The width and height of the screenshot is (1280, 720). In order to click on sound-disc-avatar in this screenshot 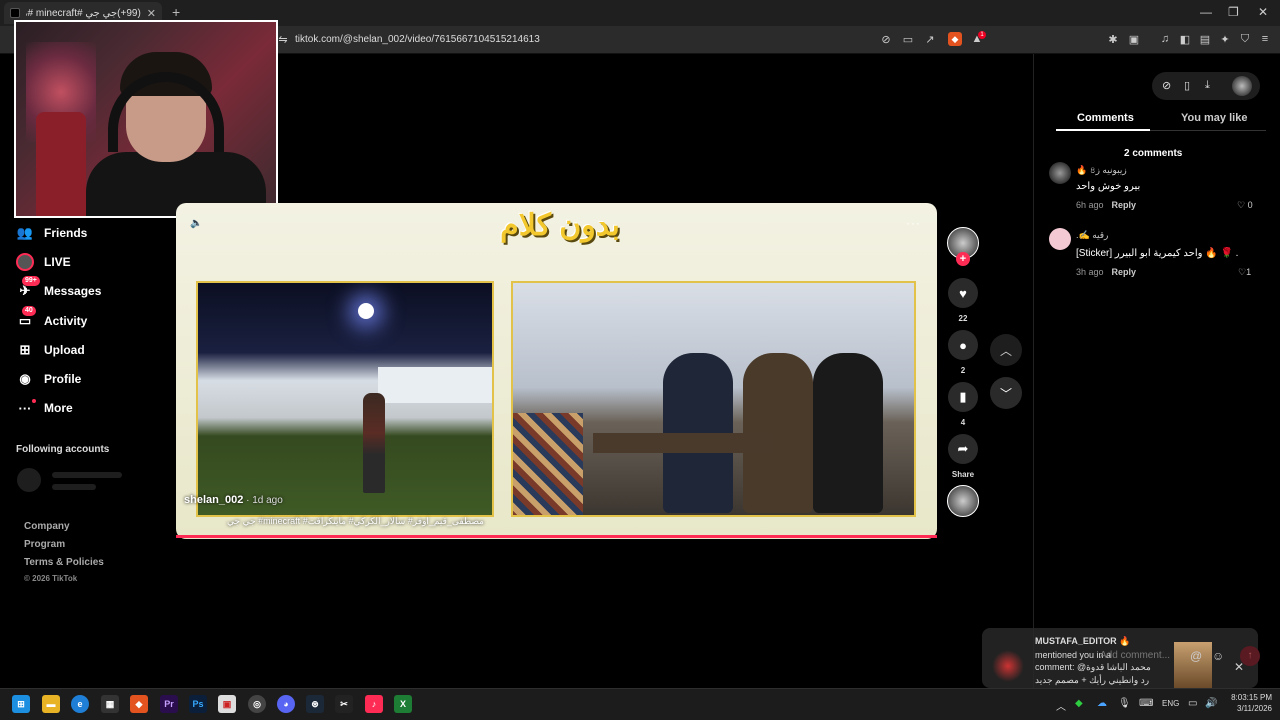, I will do `click(963, 501)`.